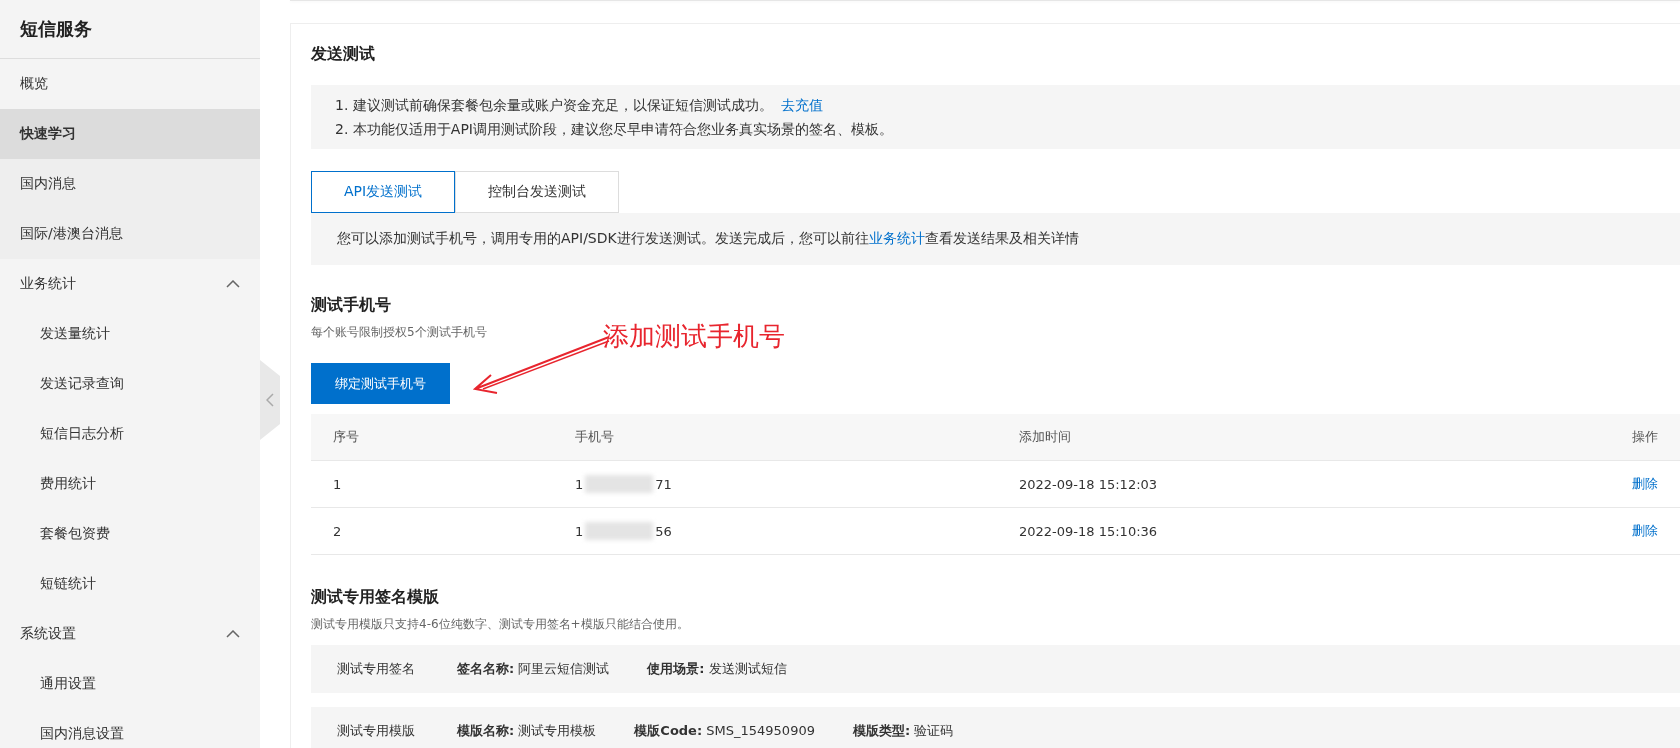 The height and width of the screenshot is (748, 1680). Describe the element at coordinates (376, 731) in the screenshot. I see `row-label: 测试专用模版` at that location.